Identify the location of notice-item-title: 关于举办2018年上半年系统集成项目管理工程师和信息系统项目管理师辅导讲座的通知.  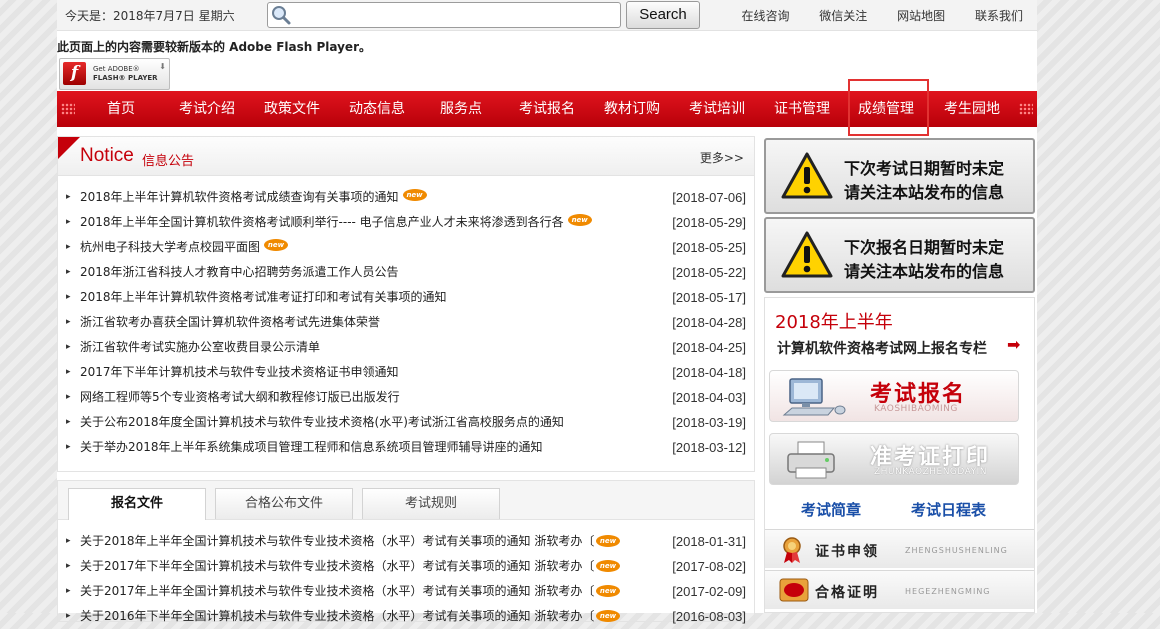
(311, 447).